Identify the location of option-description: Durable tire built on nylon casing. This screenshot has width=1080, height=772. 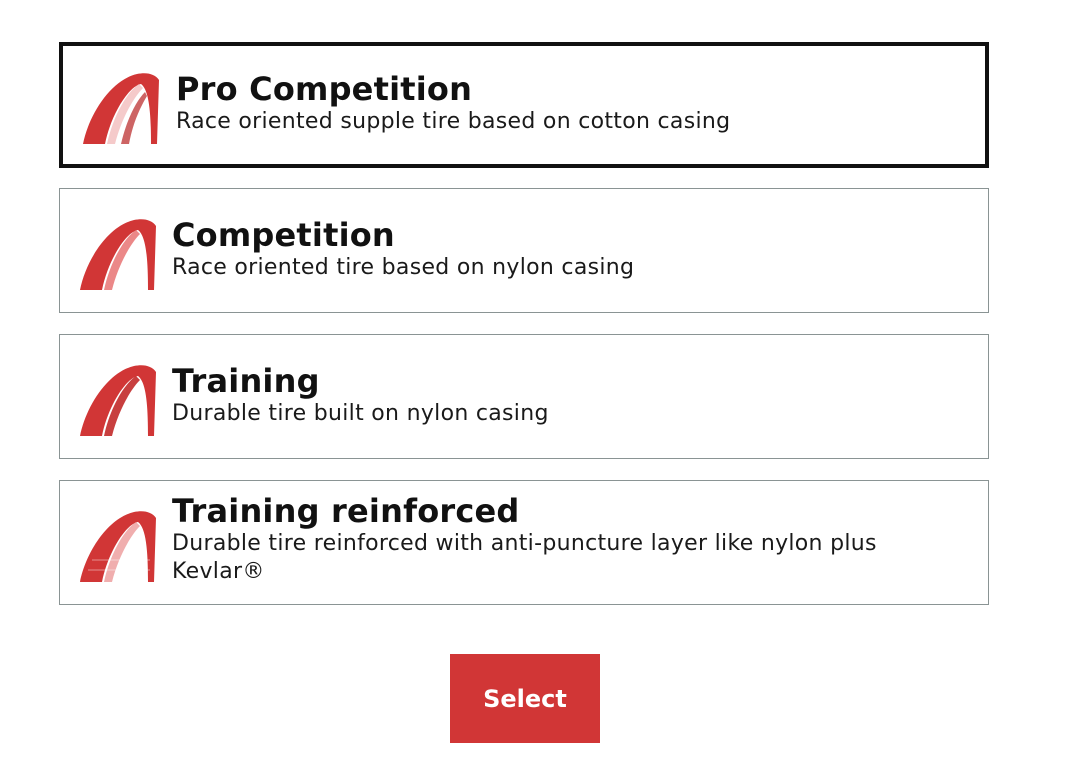
(360, 413).